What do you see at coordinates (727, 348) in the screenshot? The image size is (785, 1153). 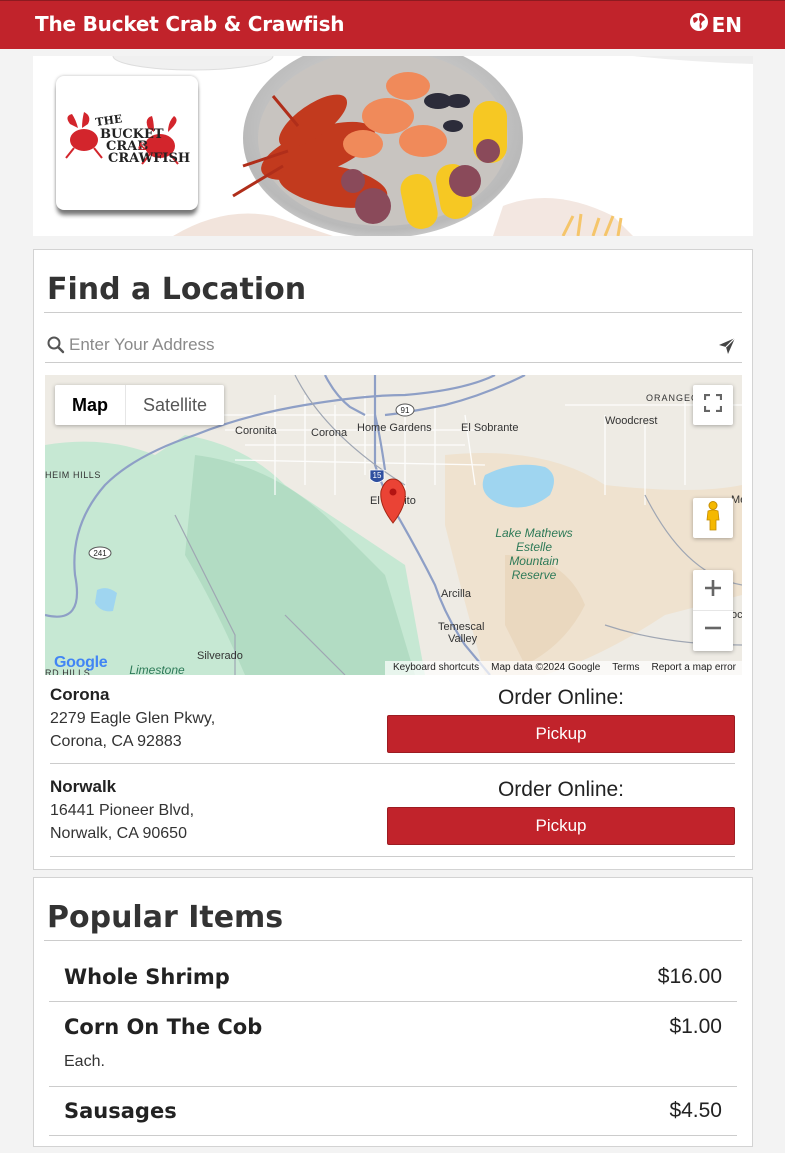 I see `locate-me-icon` at bounding box center [727, 348].